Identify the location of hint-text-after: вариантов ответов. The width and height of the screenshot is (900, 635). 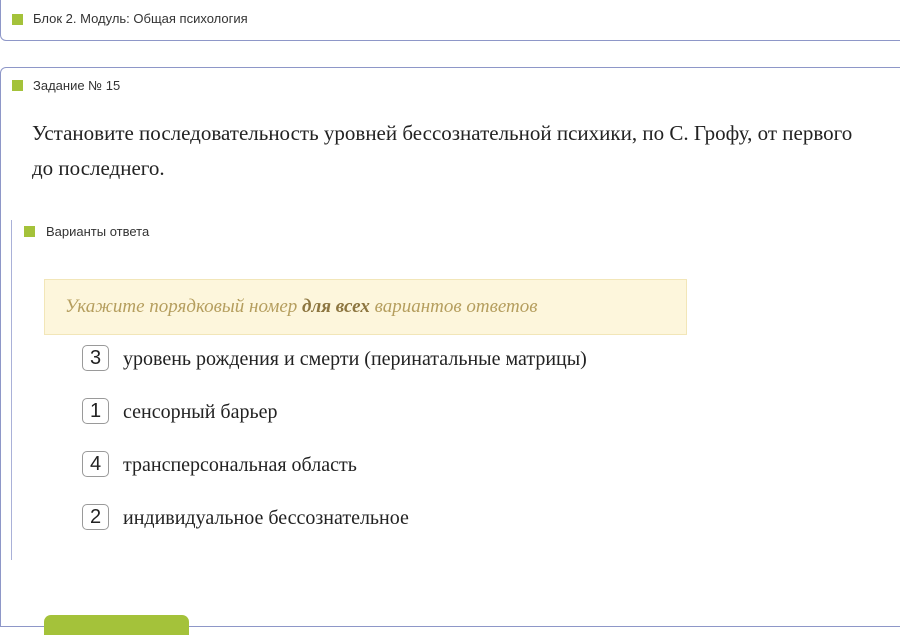
(453, 306).